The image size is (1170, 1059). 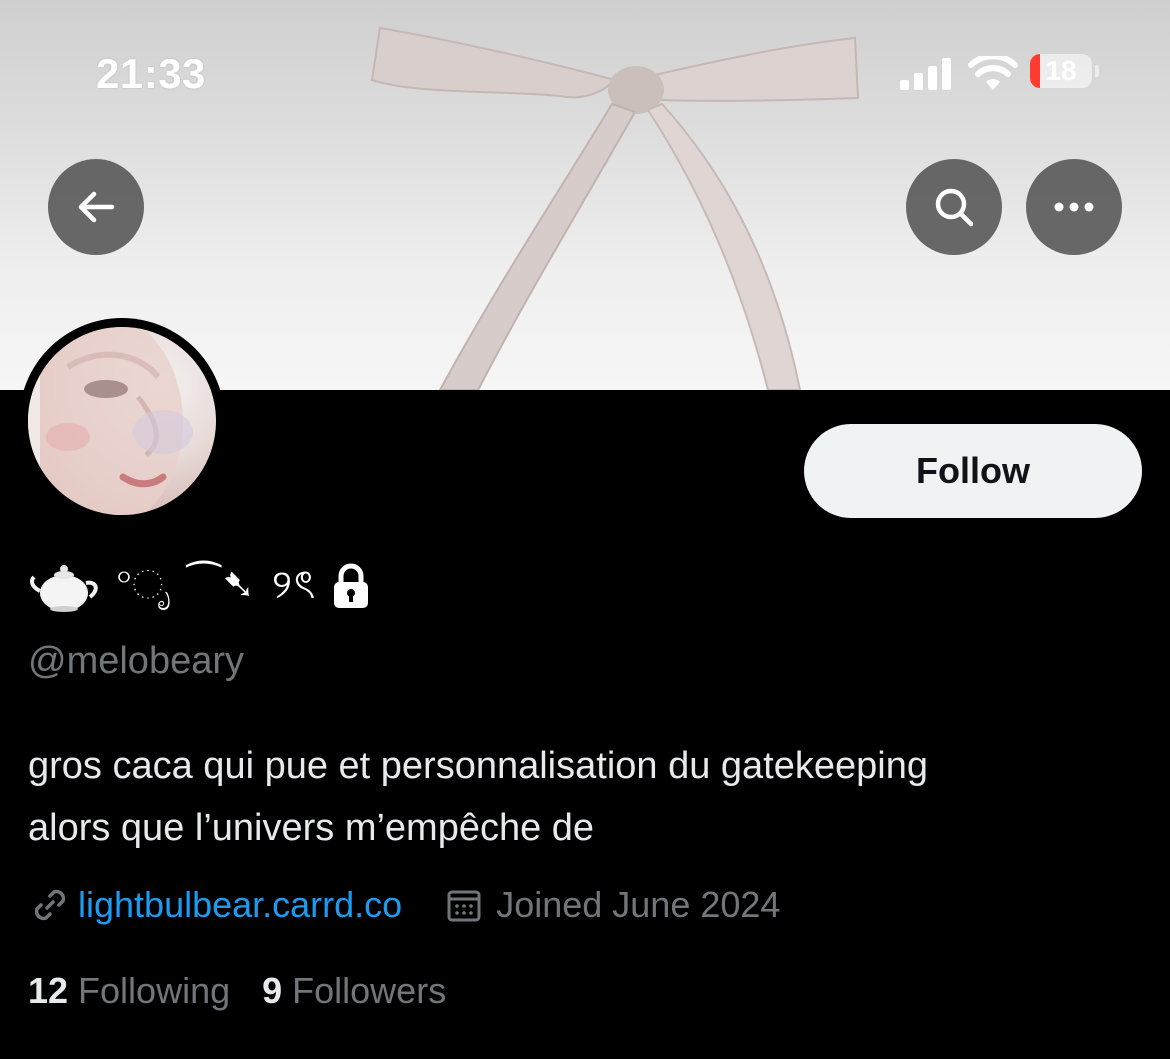 What do you see at coordinates (1097, 71) in the screenshot?
I see `battery-cap` at bounding box center [1097, 71].